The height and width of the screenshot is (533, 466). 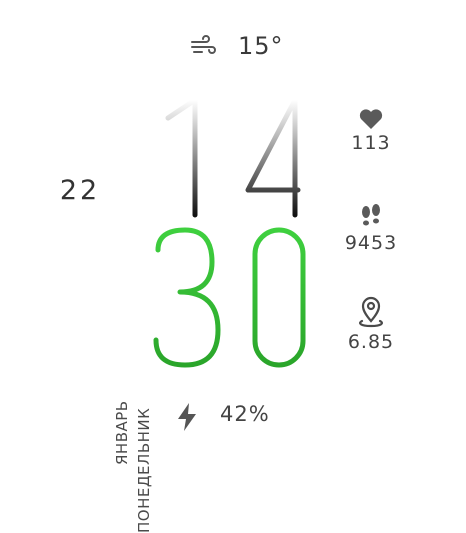 I want to click on date-widget: 22 ЯНВАРЬ ПОНЕДЕЛЬНИК, so click(x=104, y=354).